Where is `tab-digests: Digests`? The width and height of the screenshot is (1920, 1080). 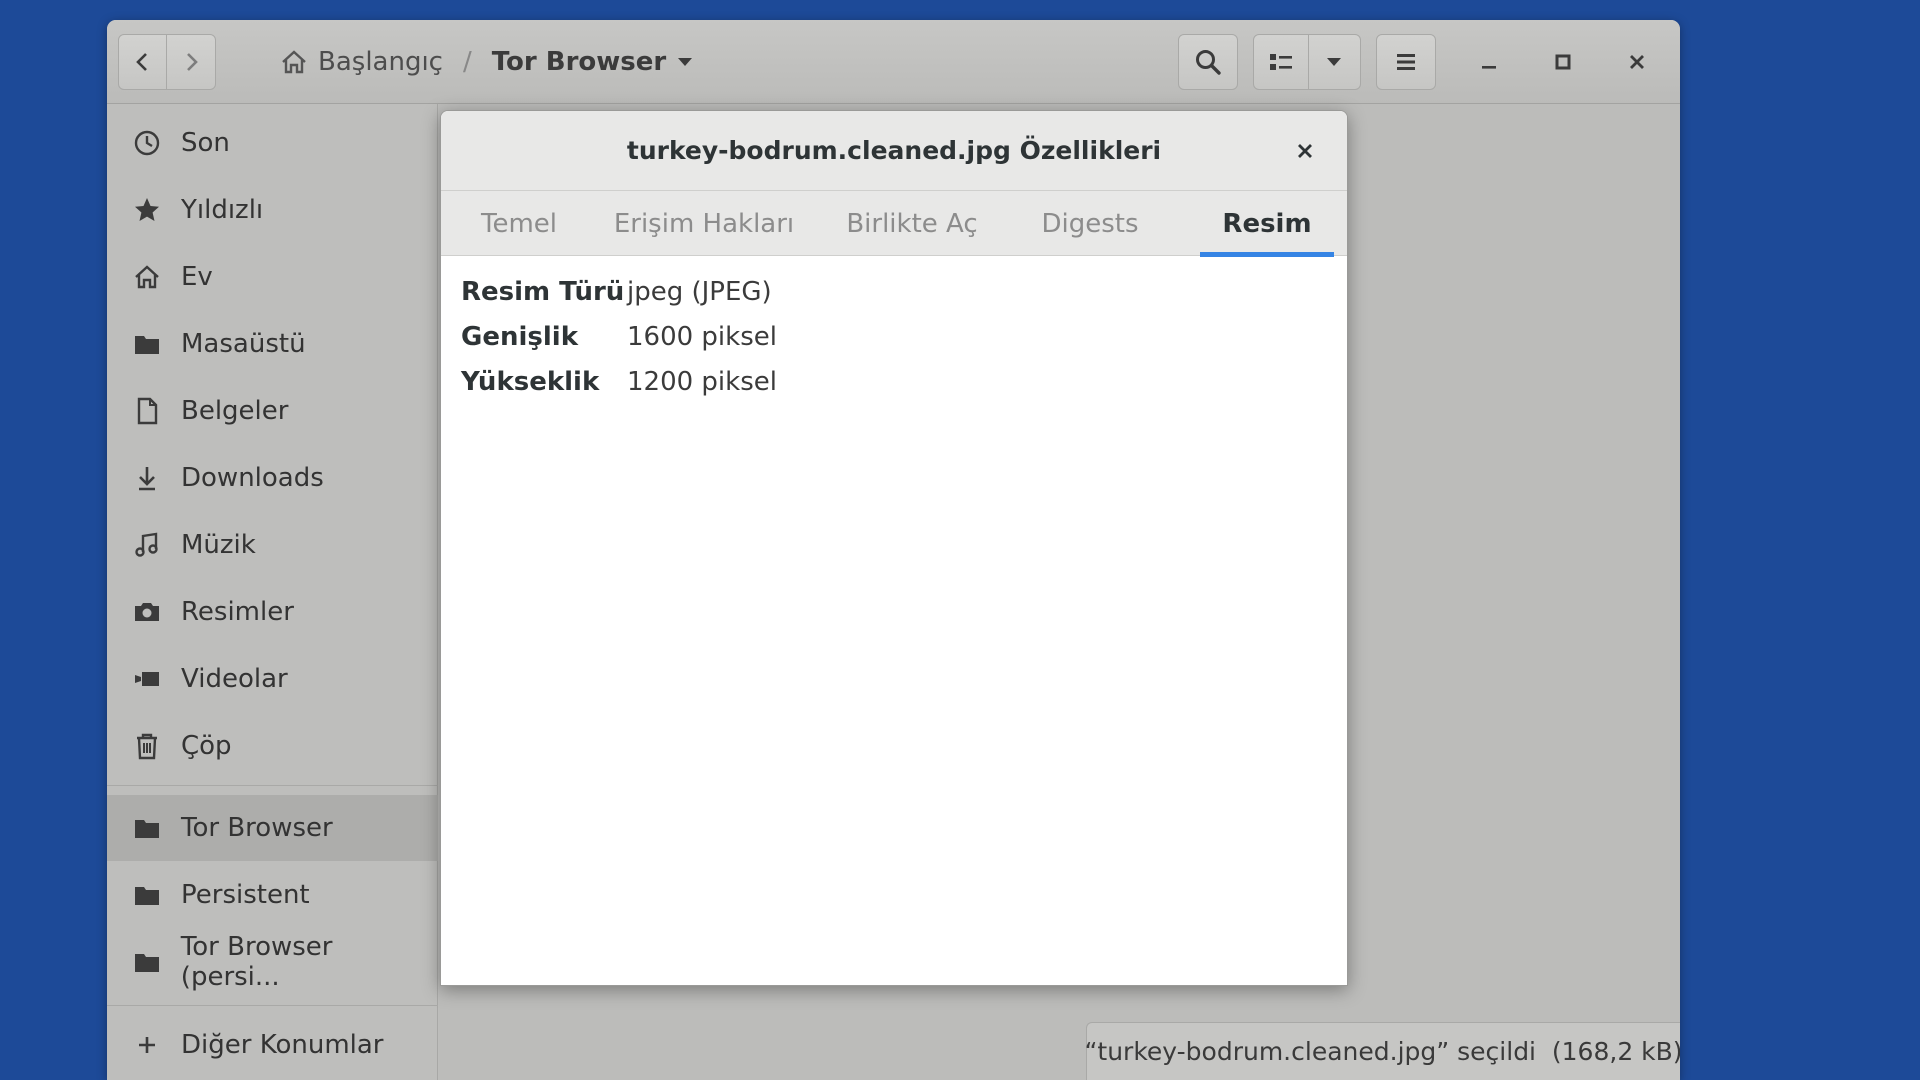 tab-digests: Digests is located at coordinates (1090, 223).